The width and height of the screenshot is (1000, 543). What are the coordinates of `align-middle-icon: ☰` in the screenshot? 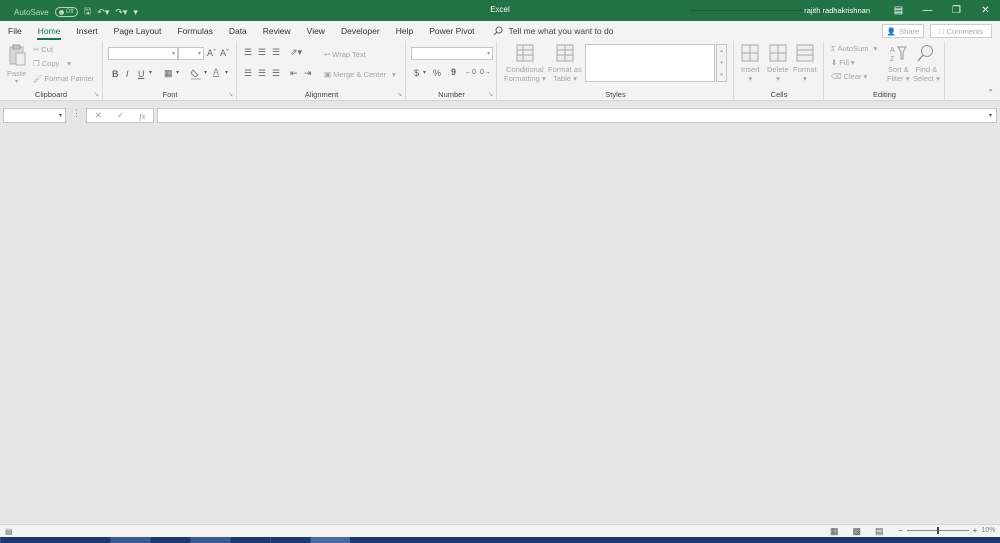 It's located at (262, 52).